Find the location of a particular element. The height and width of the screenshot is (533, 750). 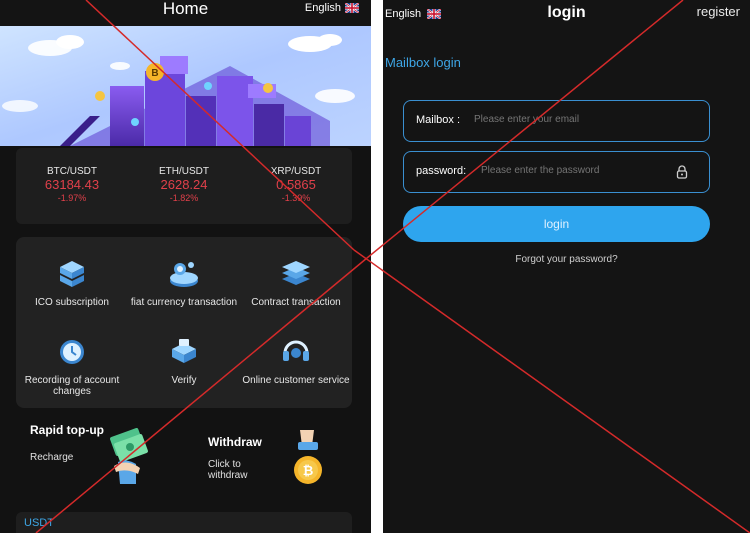

ticker-change: -1.82% is located at coordinates (184, 198).